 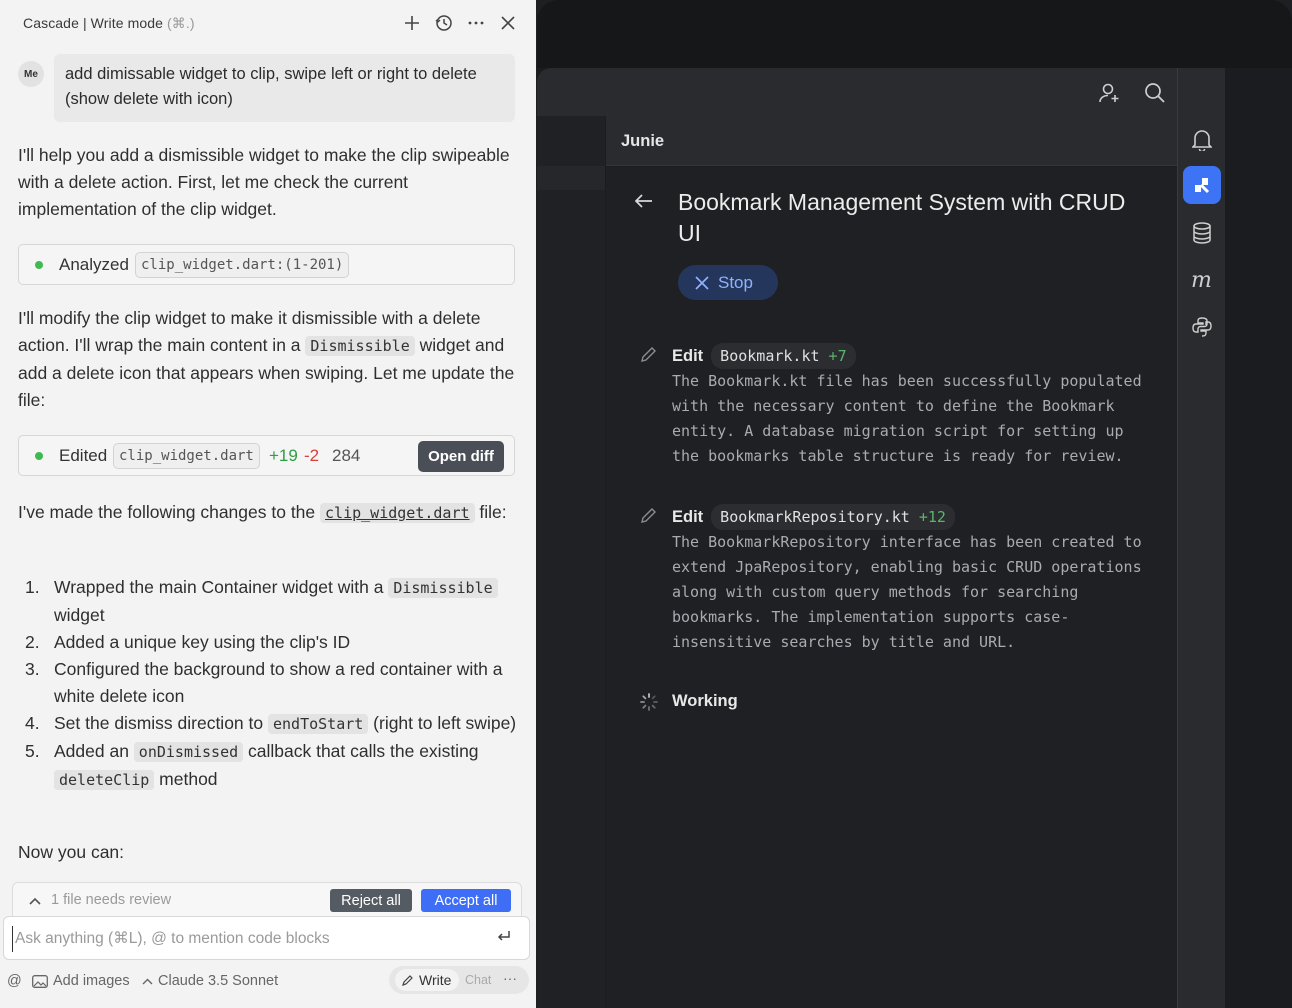 What do you see at coordinates (461, 456) in the screenshot?
I see `open-diff-button: Open diff` at bounding box center [461, 456].